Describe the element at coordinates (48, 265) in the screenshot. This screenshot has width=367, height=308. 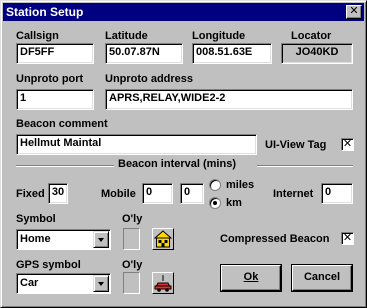
I see `gps-symbol-label: GPS symbol` at that location.